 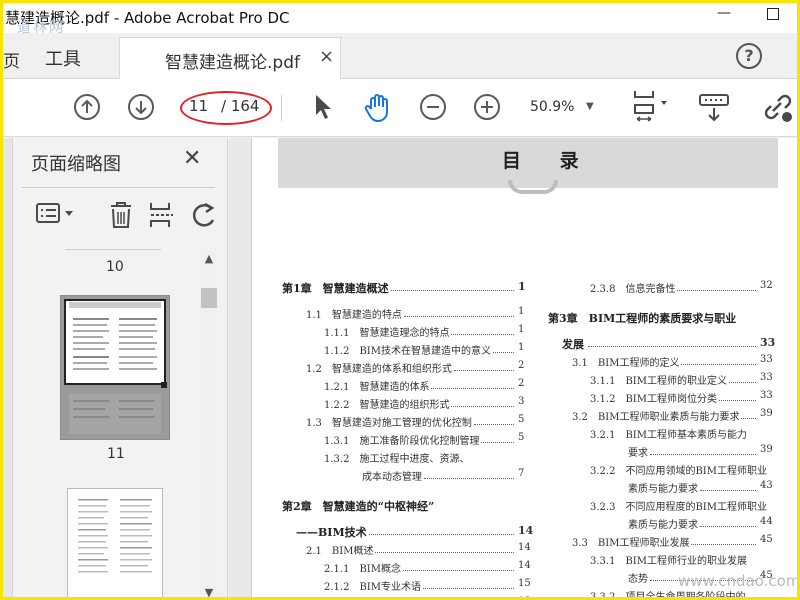 What do you see at coordinates (331, 532) in the screenshot?
I see `toc-entry: ——BIM技术` at bounding box center [331, 532].